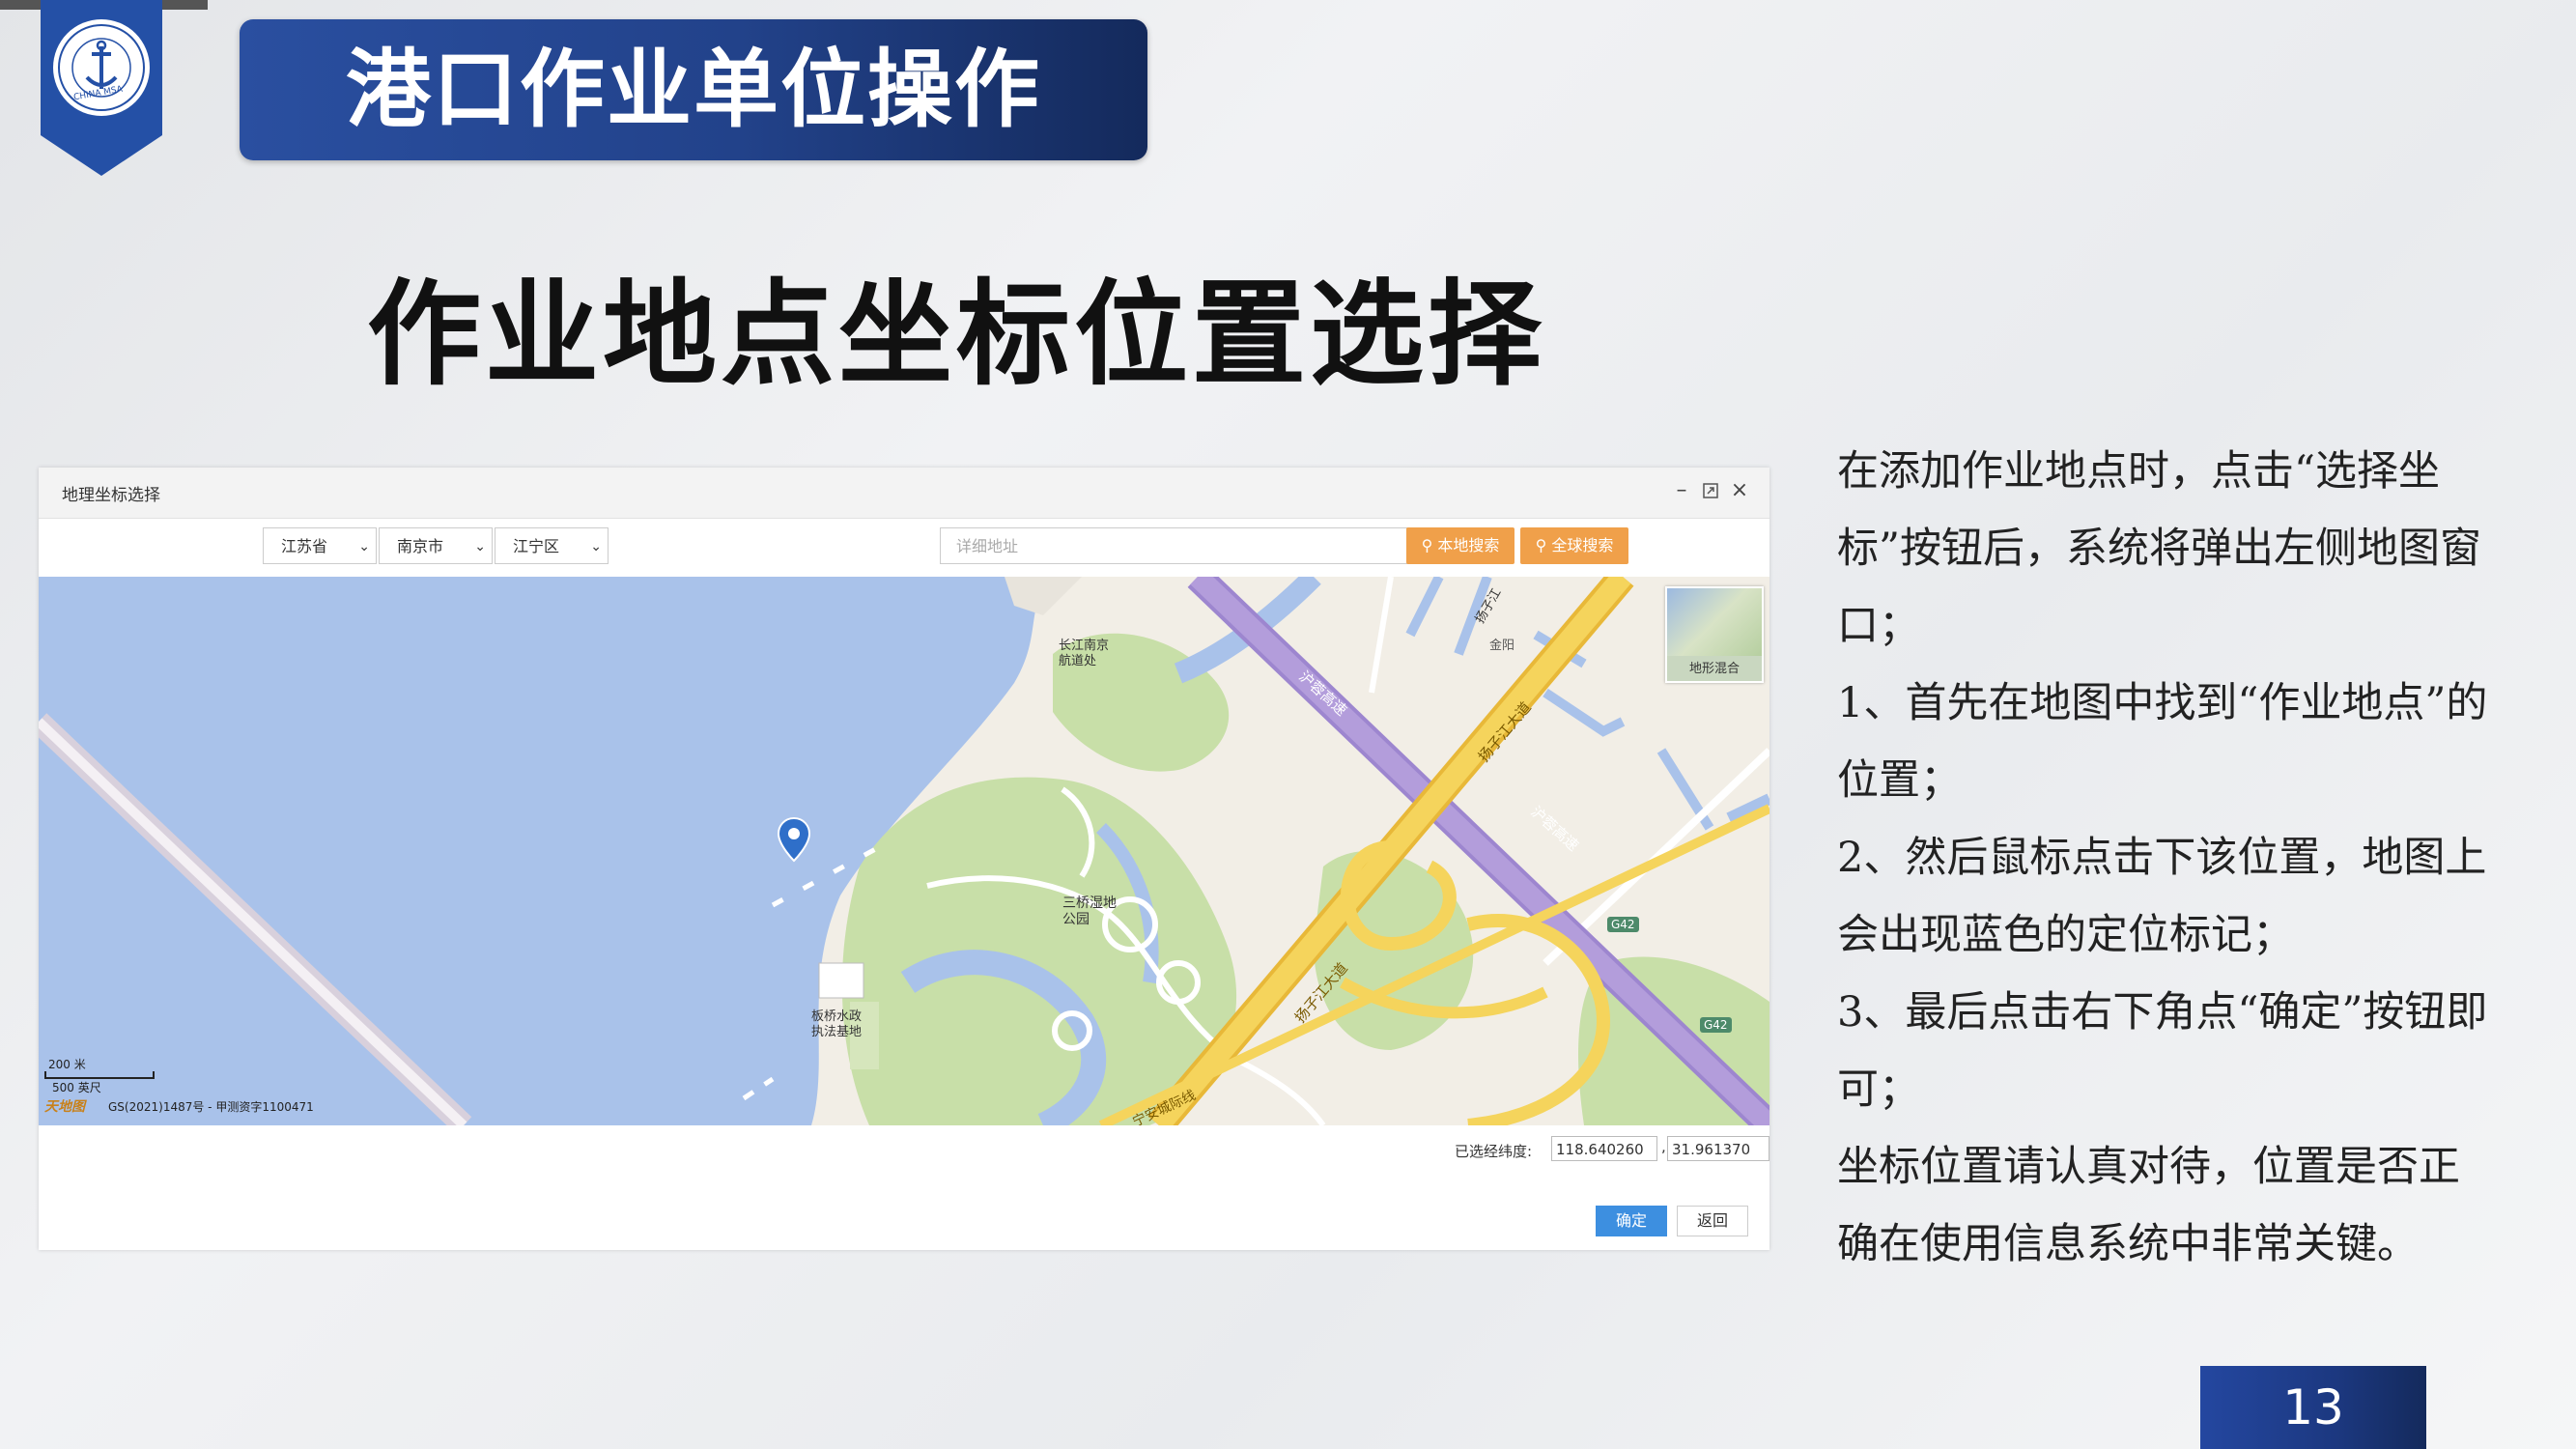 This screenshot has height=1449, width=2576. What do you see at coordinates (2159, 548) in the screenshot?
I see `instruction-paragraph: 在添加作业地点时，点击“选择坐标”按钮后，系统将弹出左侧地图窗口；` at bounding box center [2159, 548].